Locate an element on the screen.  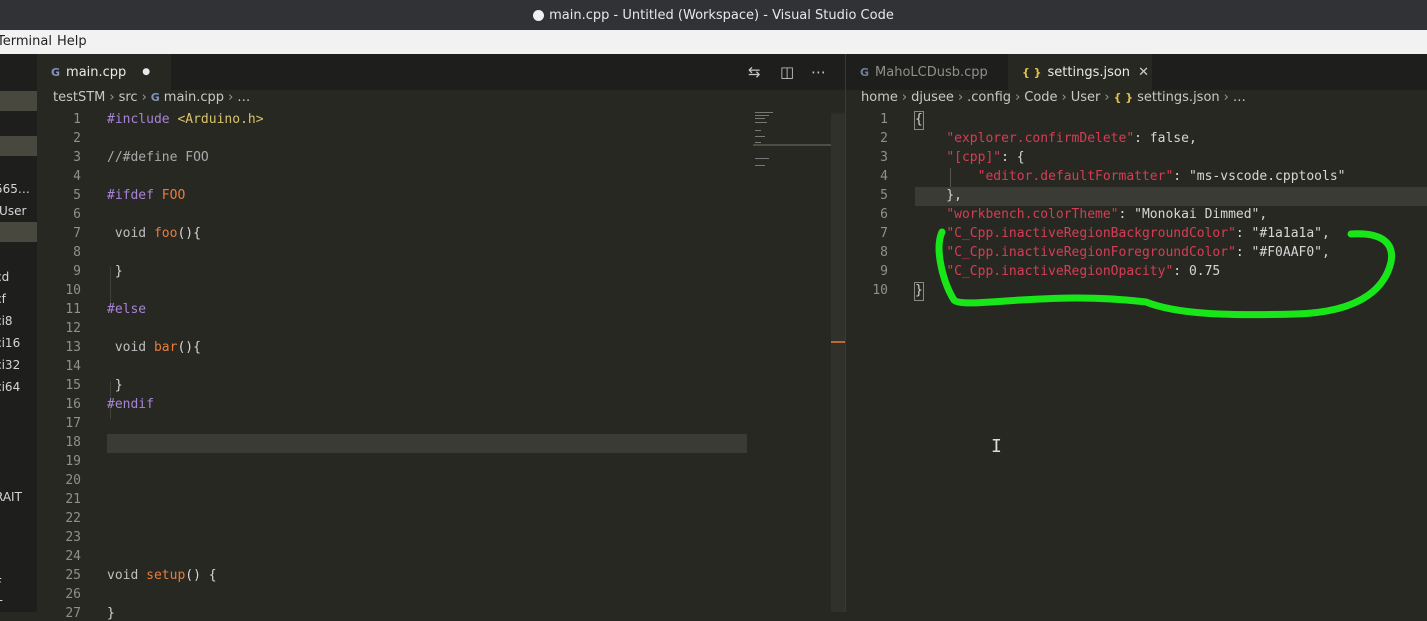
line-number: 20 is located at coordinates (73, 480).